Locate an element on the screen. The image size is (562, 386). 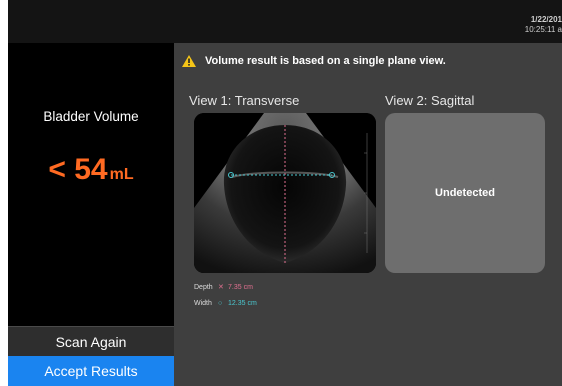
depth-measurement: Depth ✕ 7.35 cm is located at coordinates (223, 287).